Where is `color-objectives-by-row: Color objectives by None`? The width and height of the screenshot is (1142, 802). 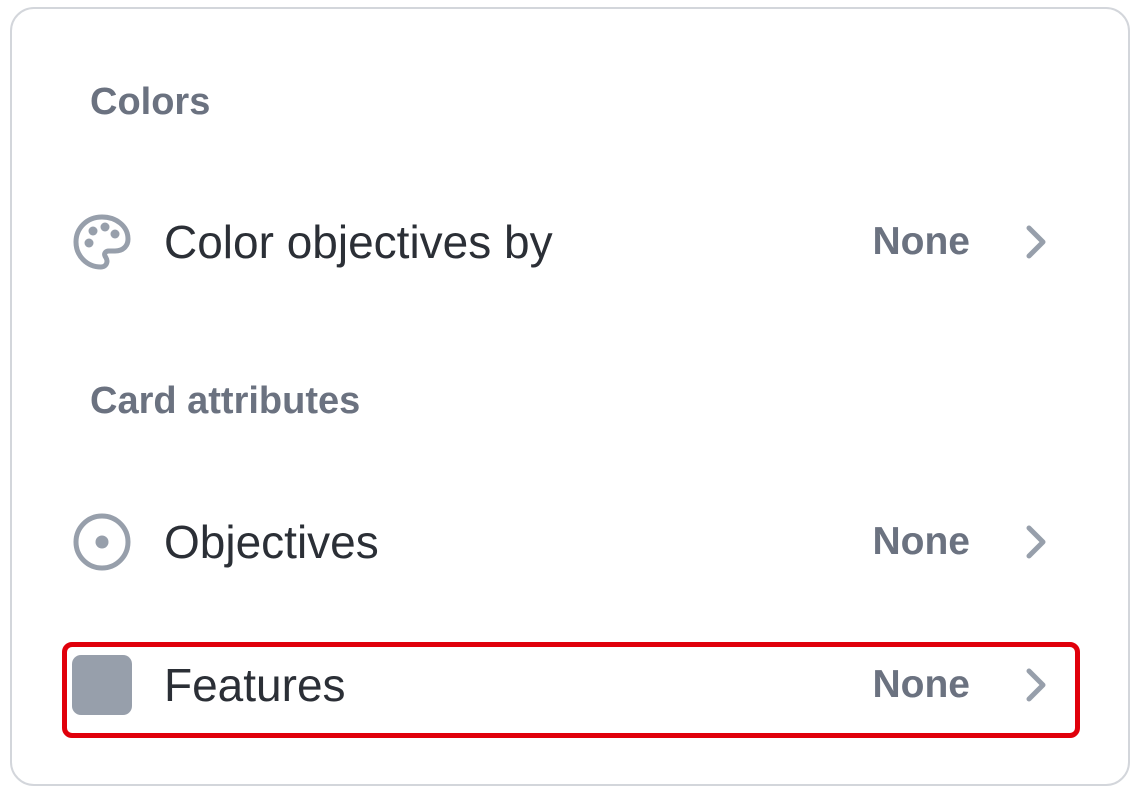
color-objectives-by-row: Color objectives by None is located at coordinates (571, 242).